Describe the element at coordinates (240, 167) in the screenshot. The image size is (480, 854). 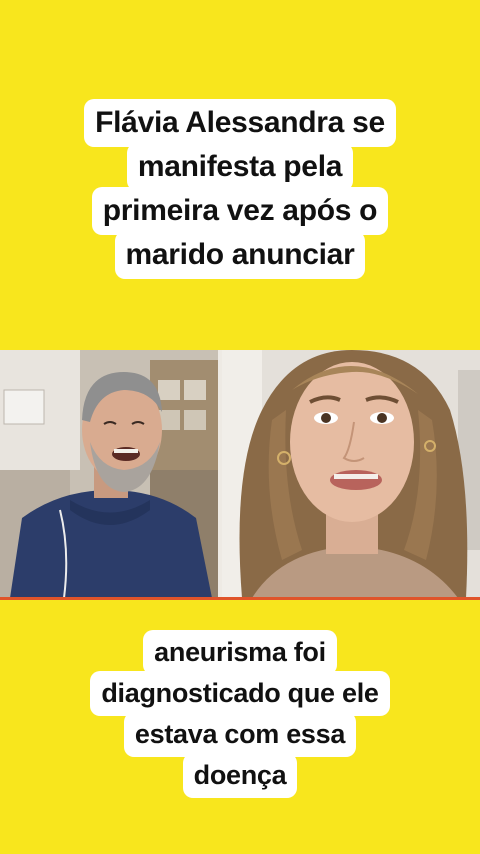
I see `caption-top-line: manifesta pela` at that location.